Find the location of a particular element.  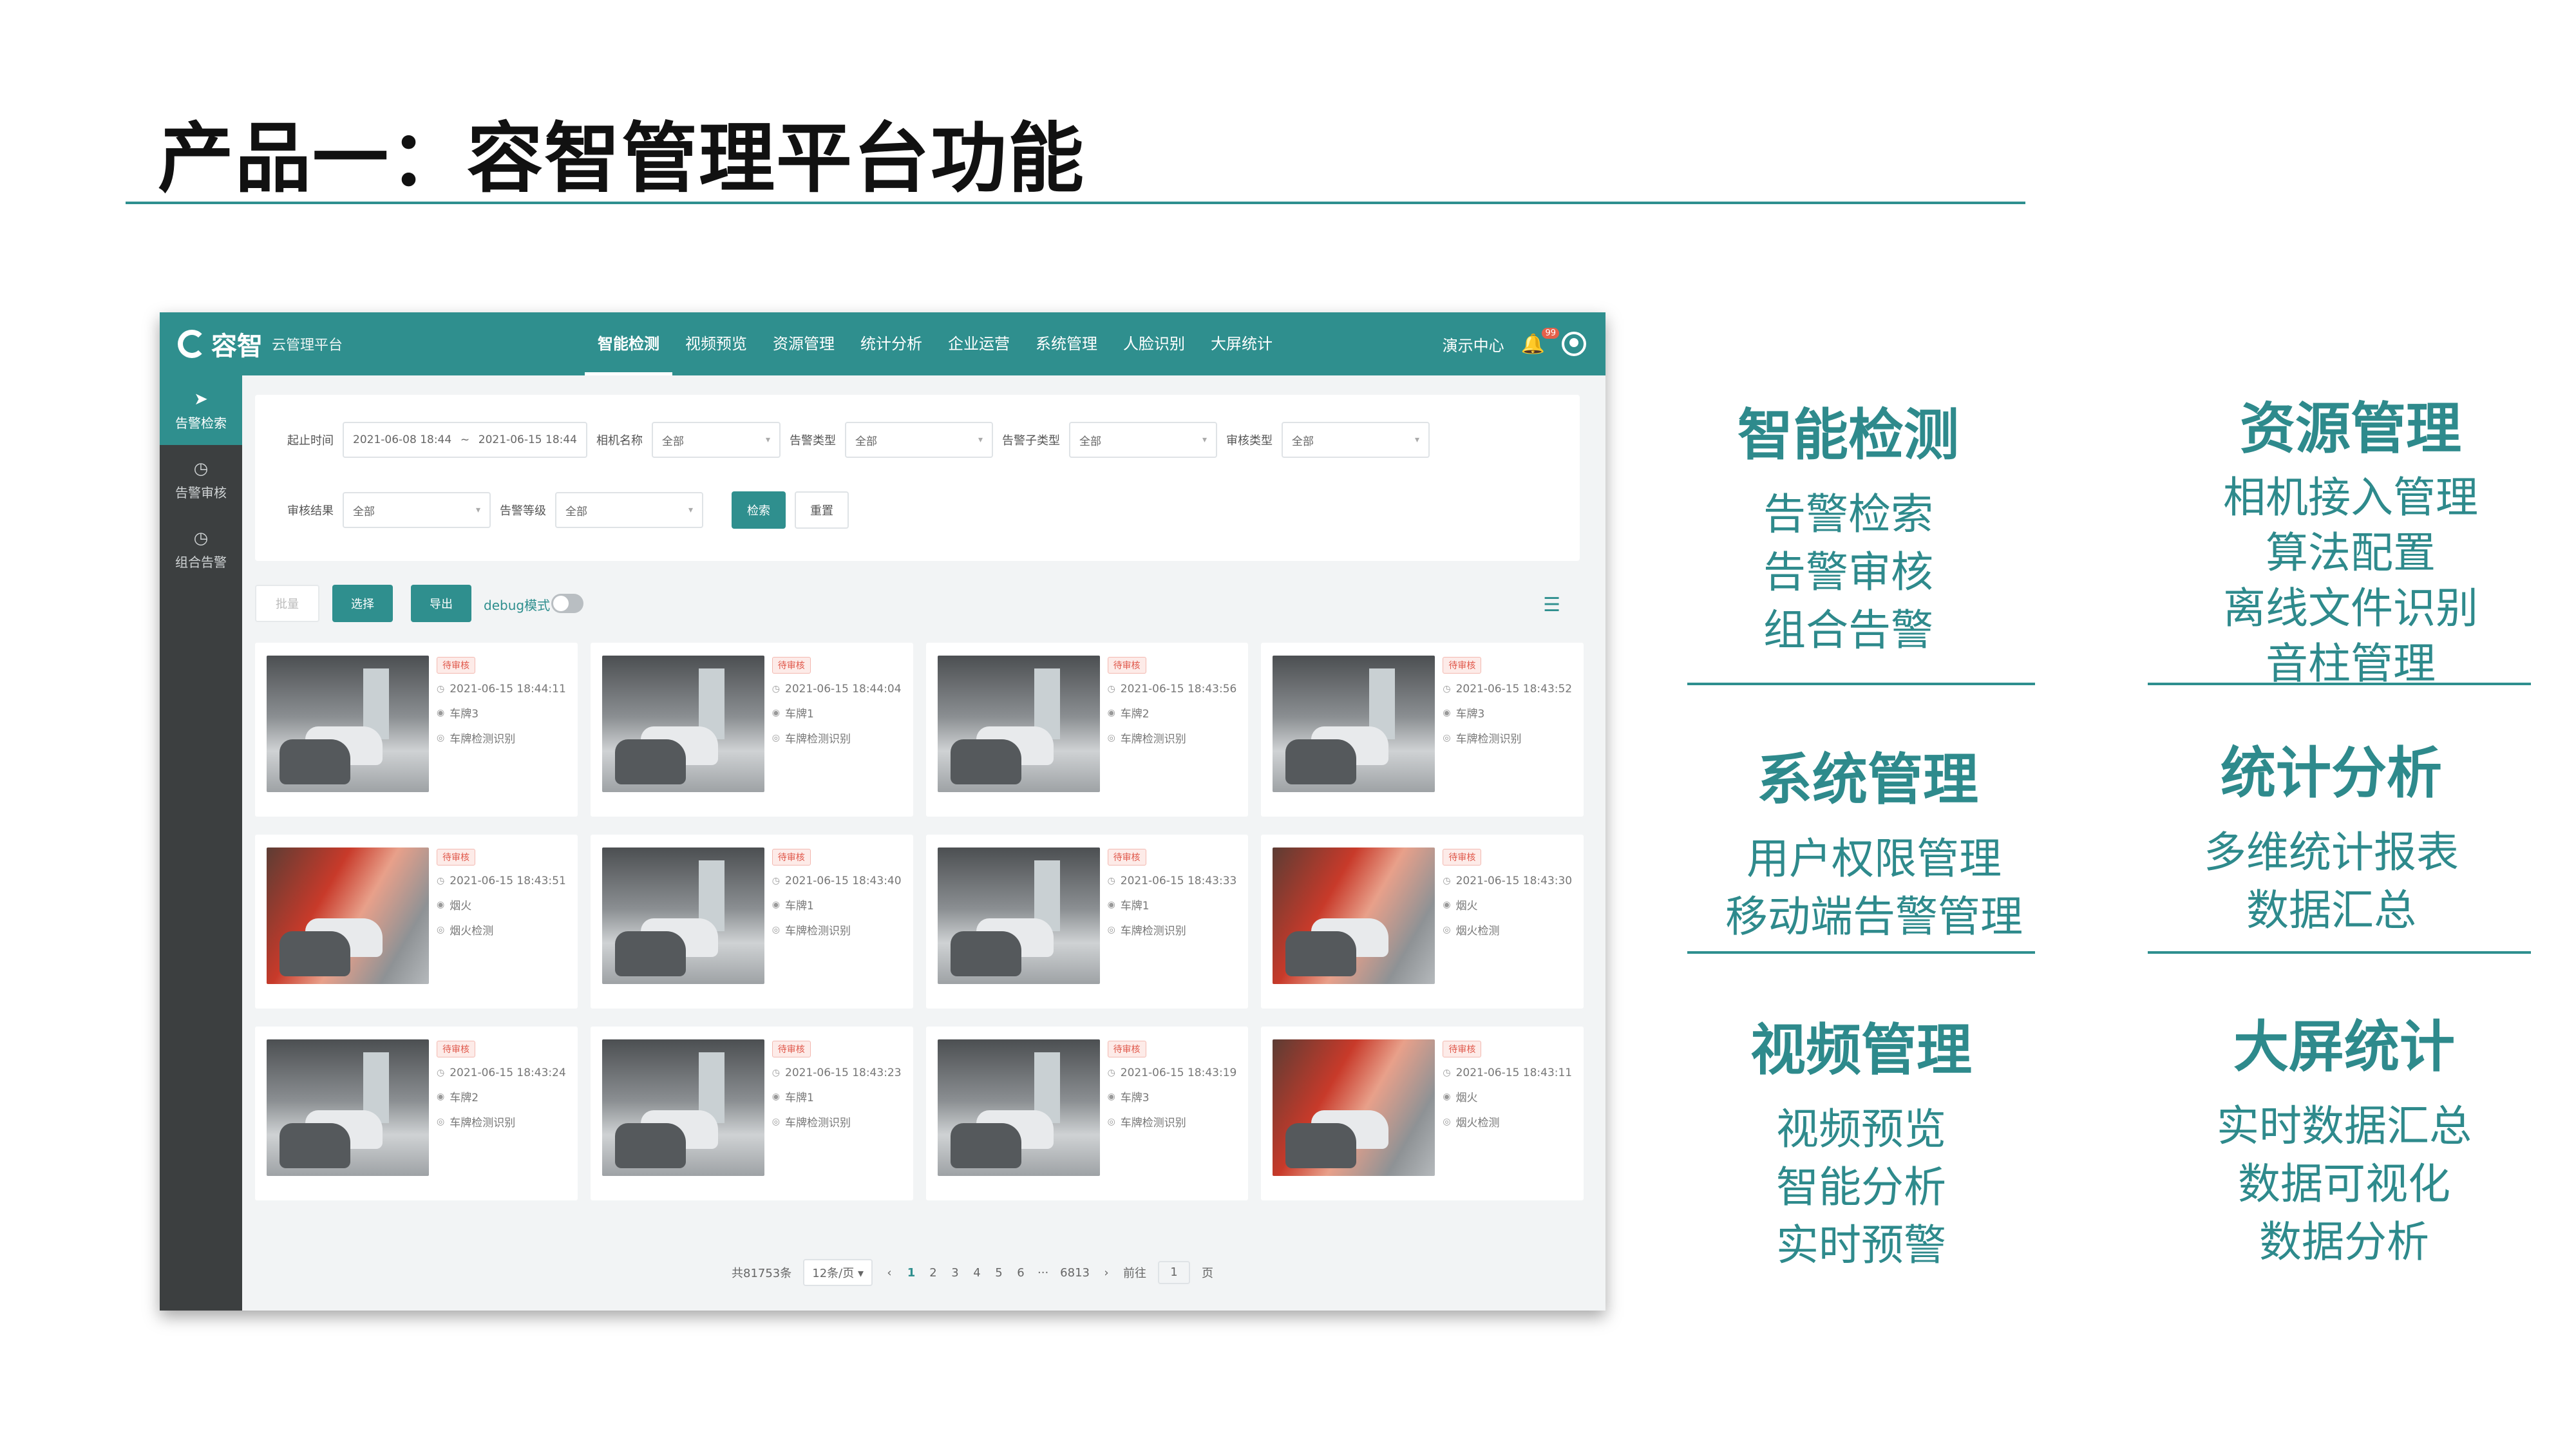

alarm-type-select: 全部 ▾ is located at coordinates (919, 440).